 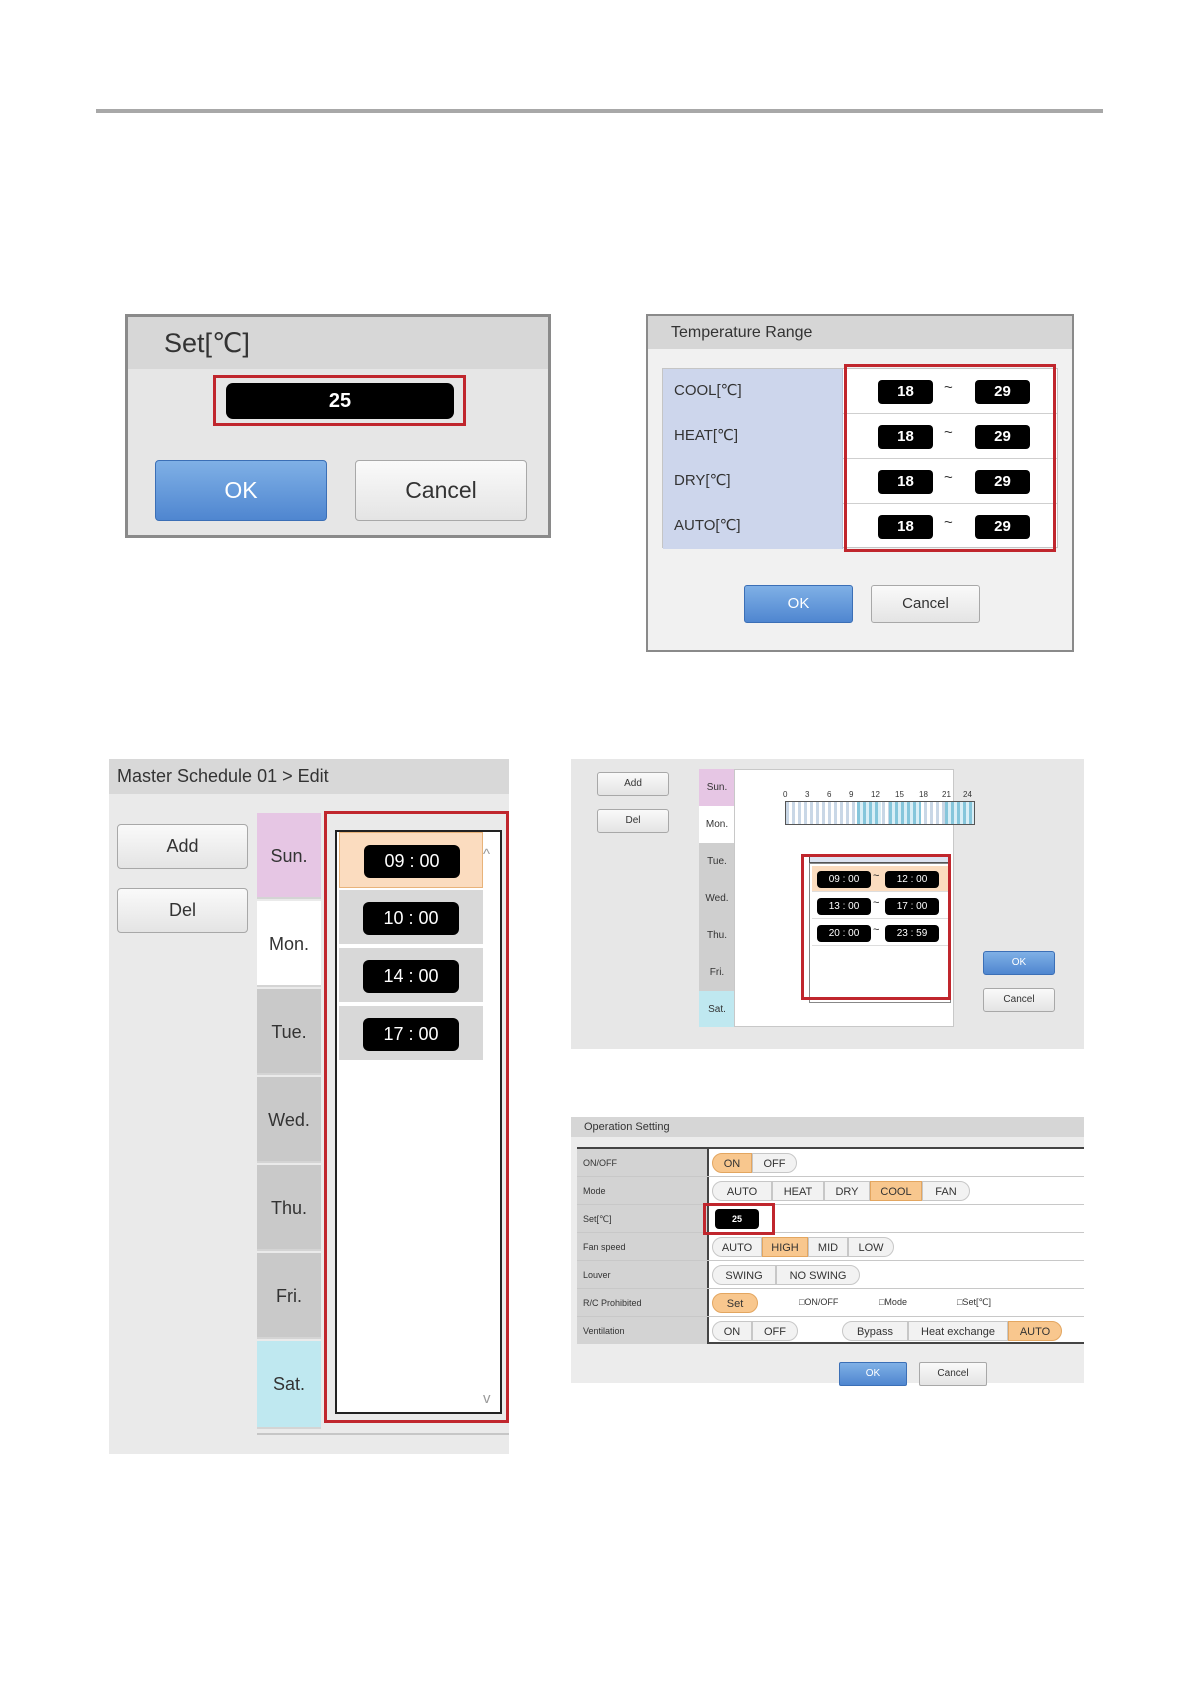 I want to click on rc-onoff-checkbox: □ON/OFF, so click(x=818, y=1302).